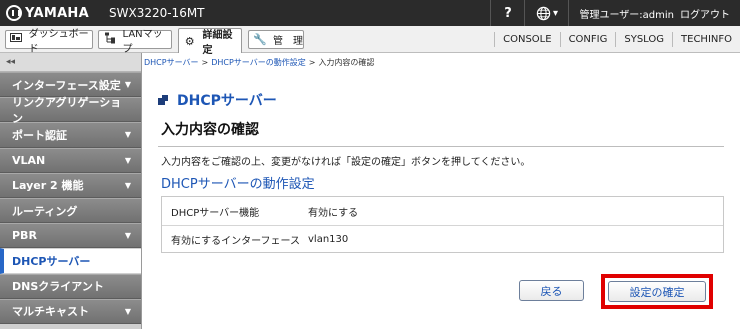 This screenshot has height=329, width=740. I want to click on setting-value: vlan130, so click(328, 239).